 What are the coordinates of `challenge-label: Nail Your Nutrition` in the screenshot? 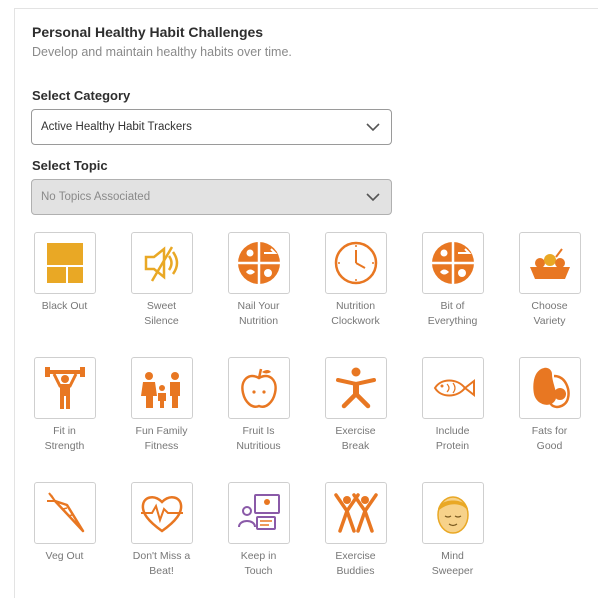 It's located at (258, 313).